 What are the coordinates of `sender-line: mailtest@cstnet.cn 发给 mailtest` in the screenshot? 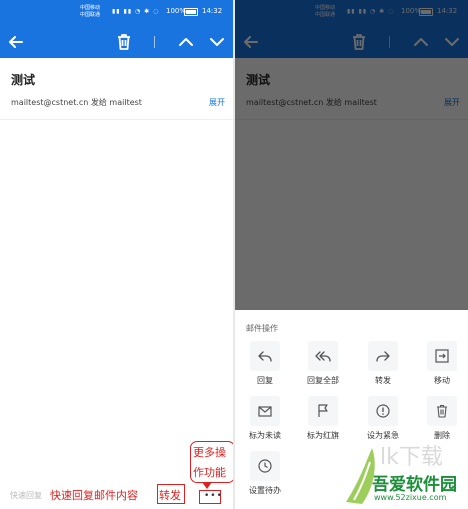 It's located at (76, 102).